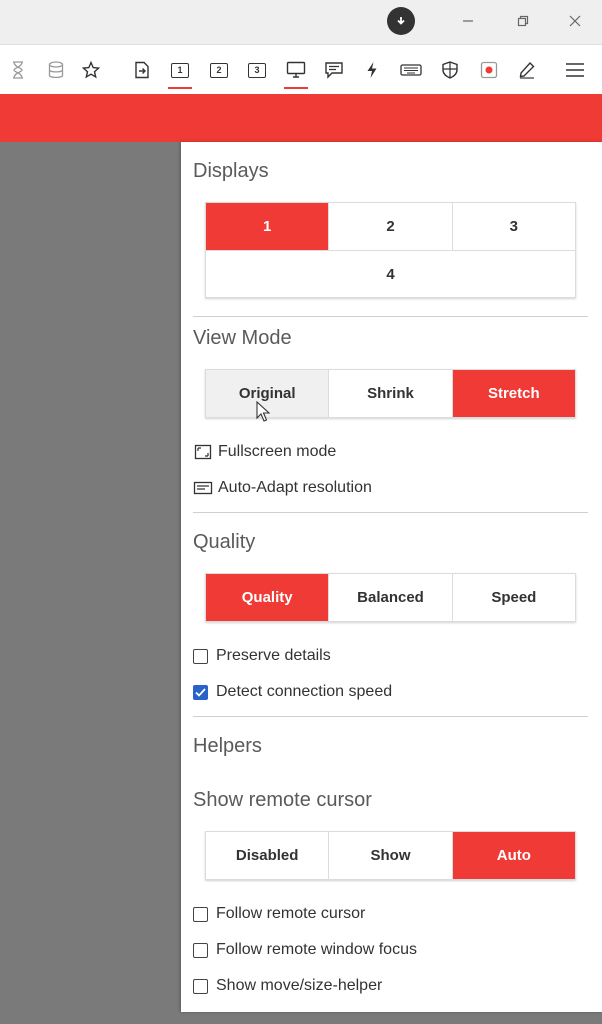  What do you see at coordinates (267, 226) in the screenshot?
I see `display-1-button: 1` at bounding box center [267, 226].